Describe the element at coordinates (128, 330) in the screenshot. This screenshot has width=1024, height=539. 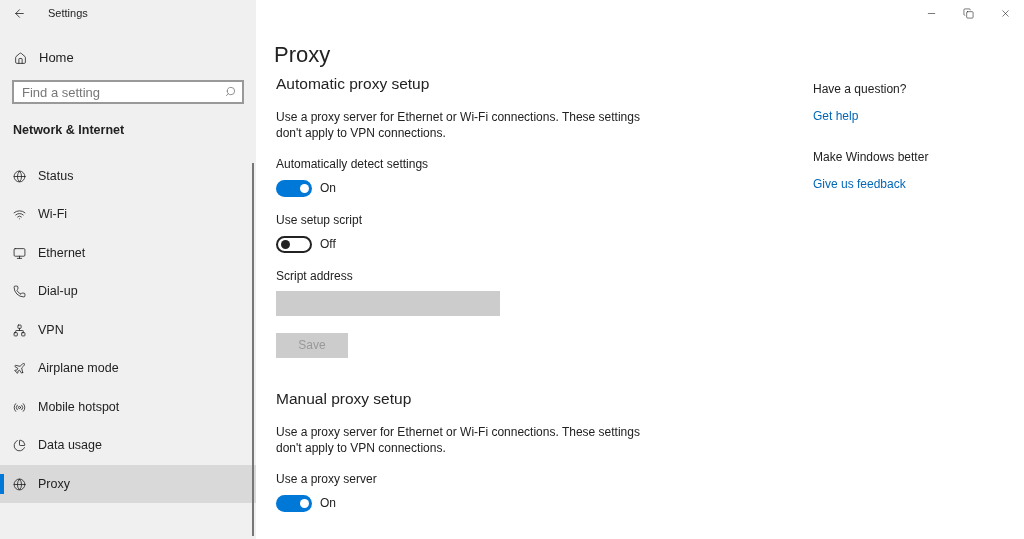
I see `nav-item: VPN` at that location.